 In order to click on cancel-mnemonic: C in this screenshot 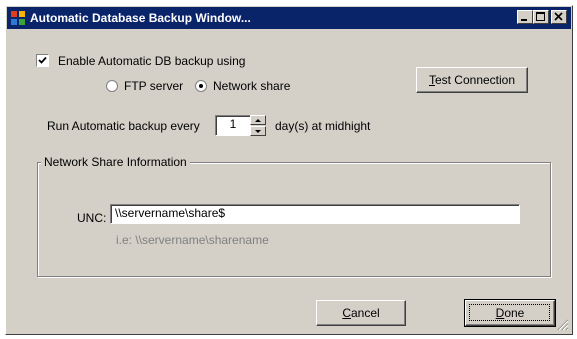, I will do `click(346, 313)`.